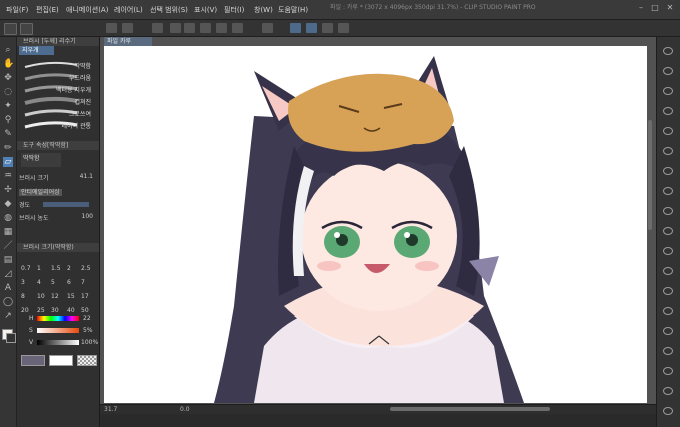  I want to click on color-swatch-transparent, so click(87, 360).